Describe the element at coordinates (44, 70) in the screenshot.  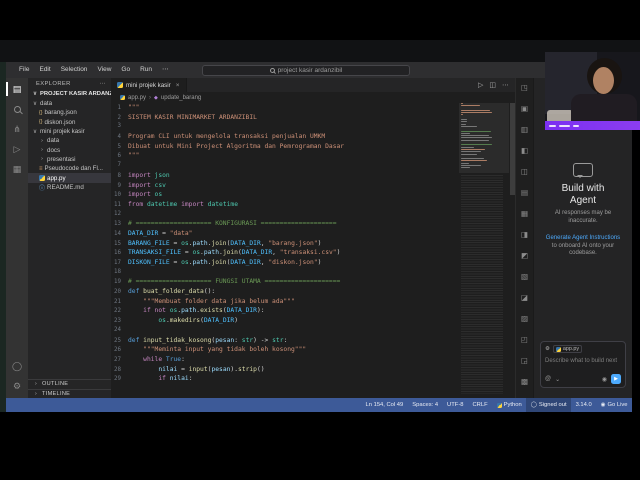
I see `menu-item-edit: Edit` at that location.